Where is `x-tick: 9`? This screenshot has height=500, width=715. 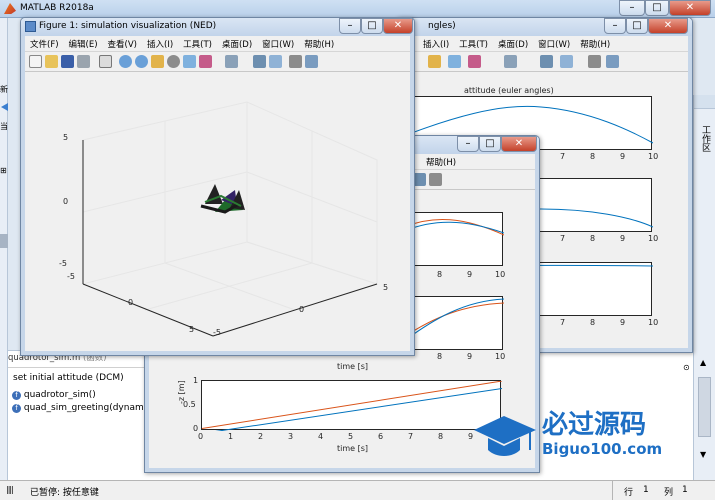 x-tick: 9 is located at coordinates (470, 274).